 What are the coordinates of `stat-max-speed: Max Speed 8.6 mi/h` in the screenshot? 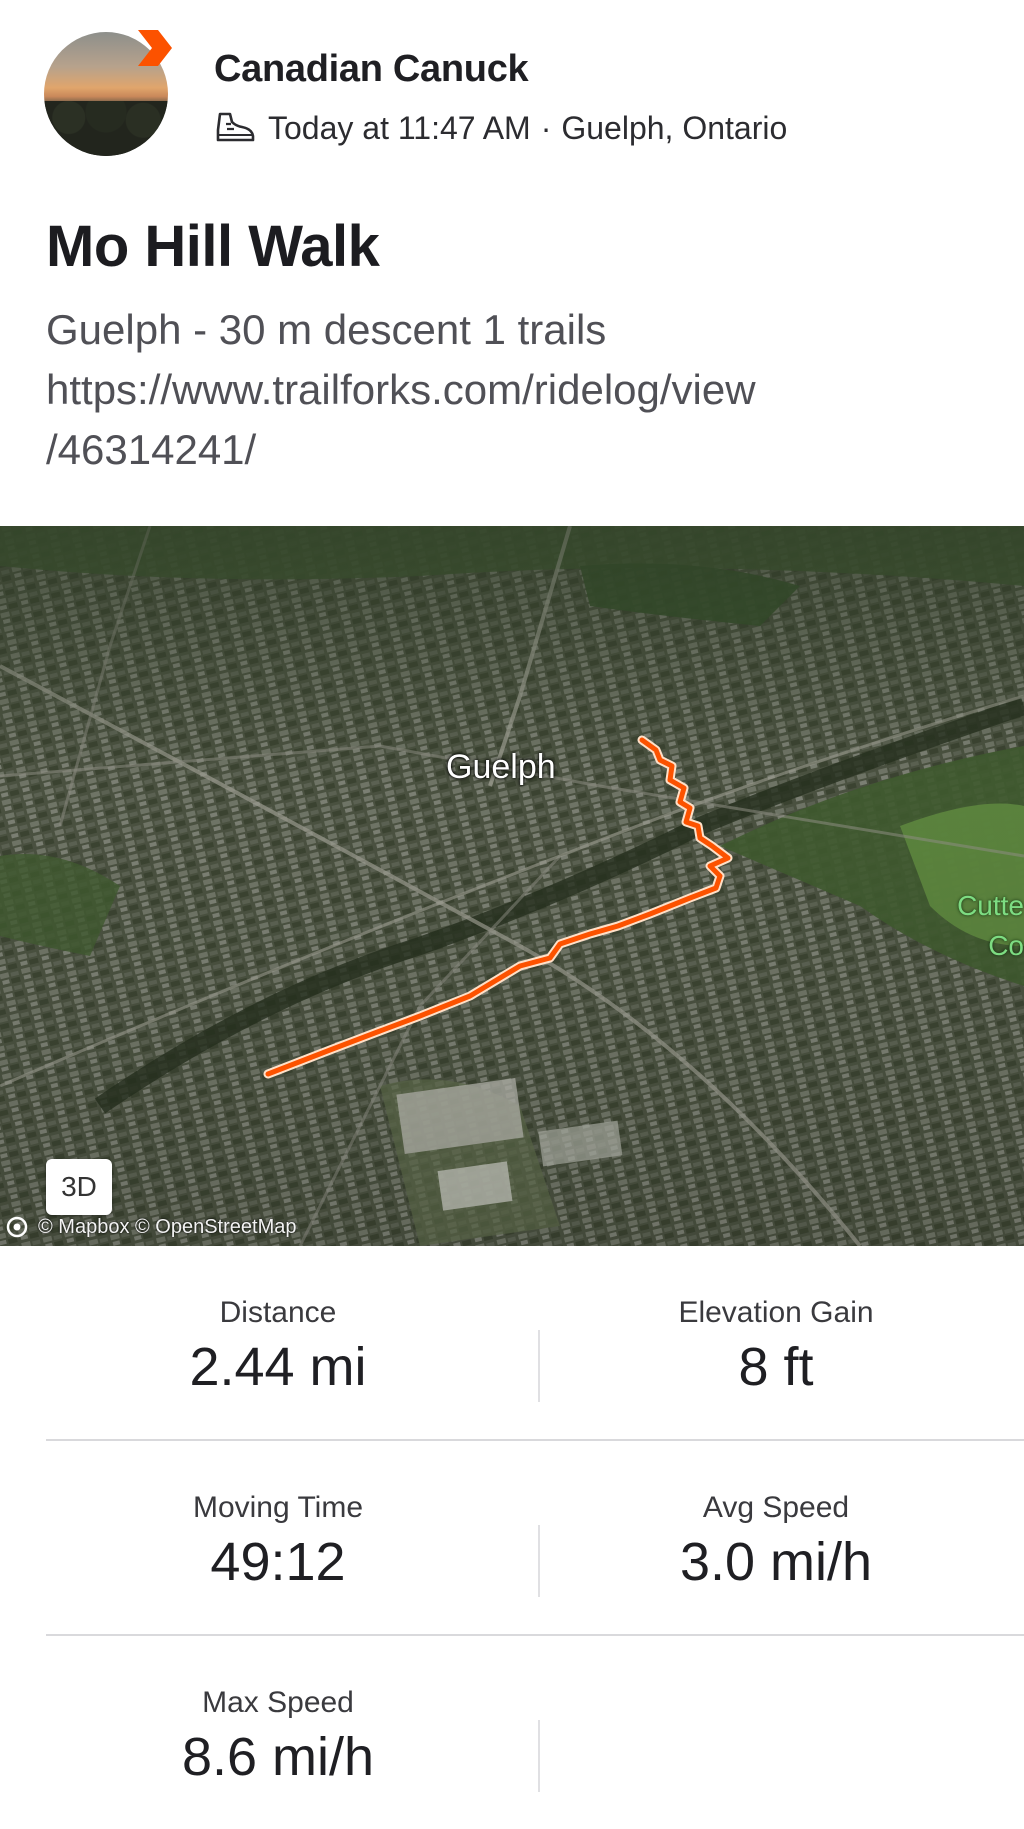 It's located at (278, 1732).